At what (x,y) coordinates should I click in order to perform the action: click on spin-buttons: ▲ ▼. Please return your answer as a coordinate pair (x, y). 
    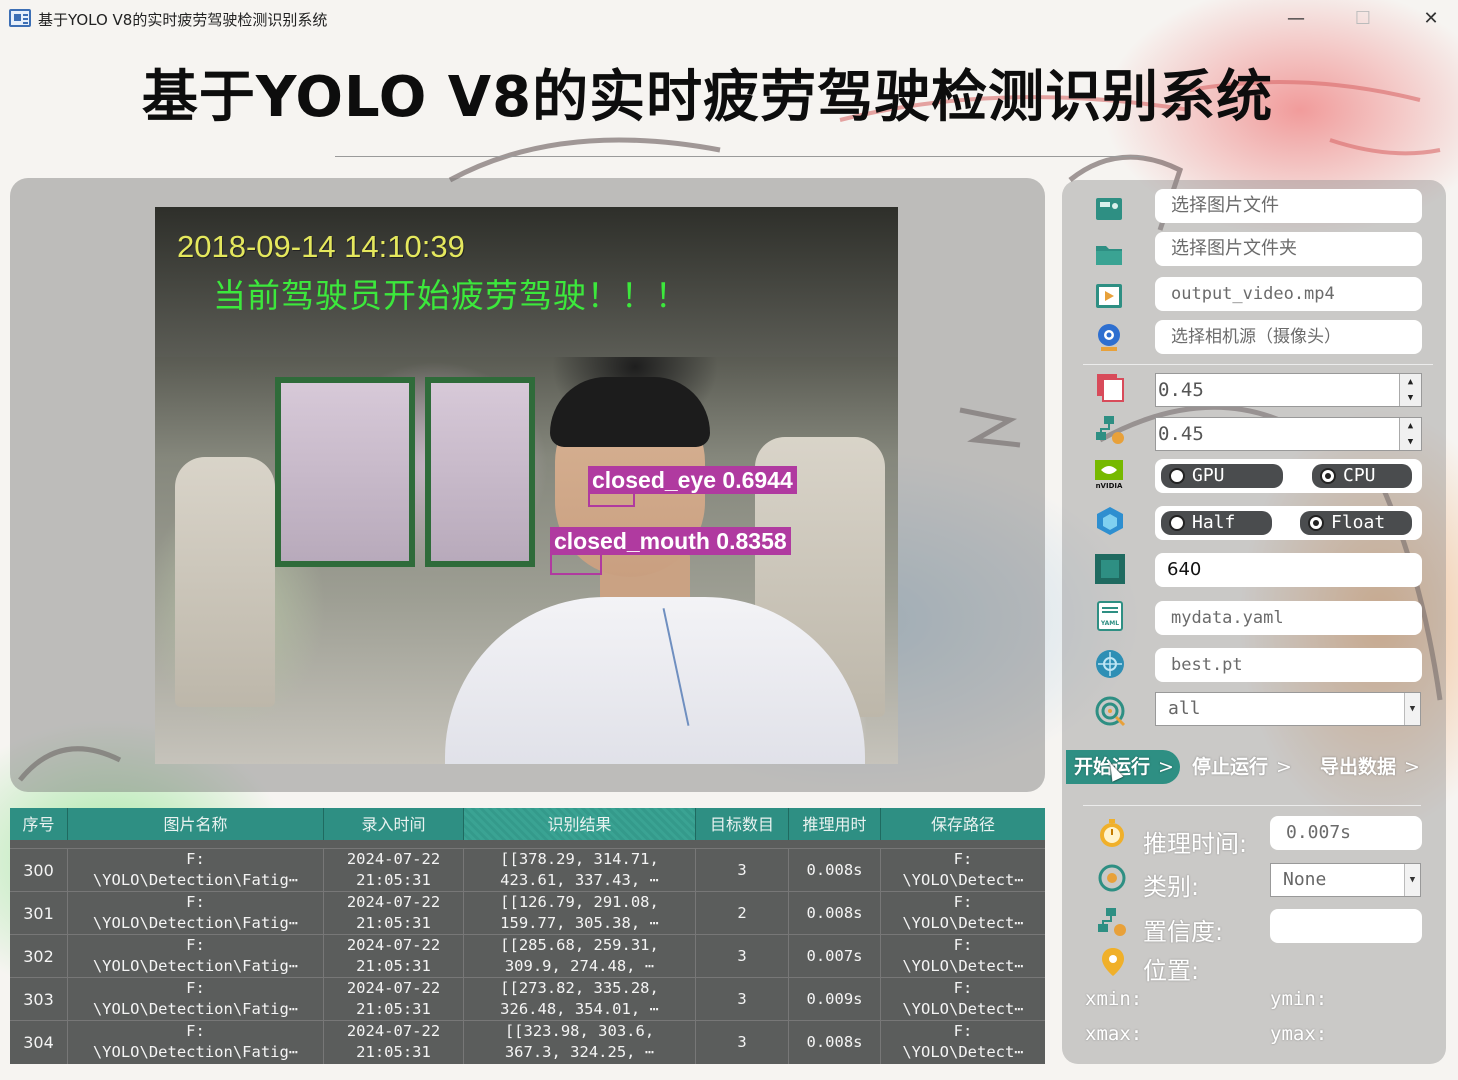
    Looking at the image, I should click on (1410, 434).